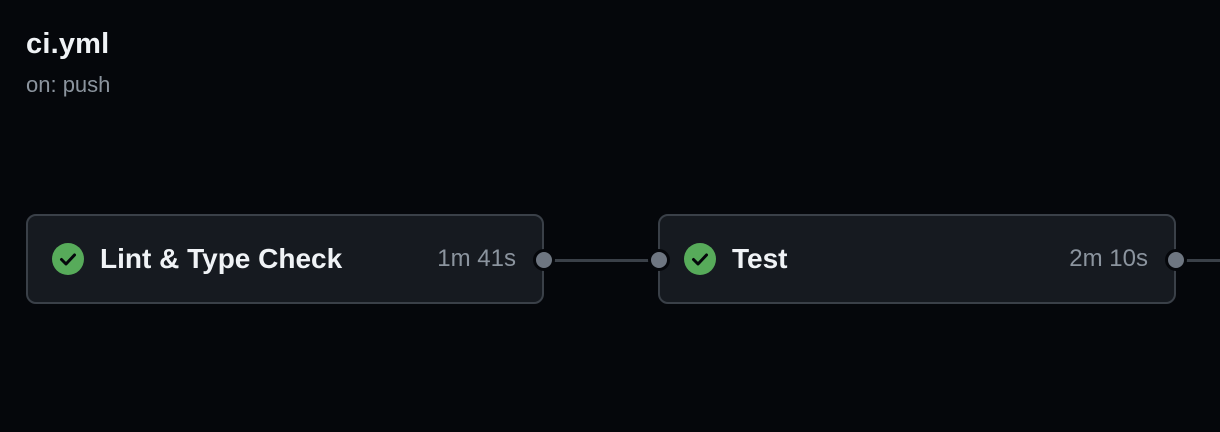  Describe the element at coordinates (760, 258) in the screenshot. I see `job-name: Test` at that location.